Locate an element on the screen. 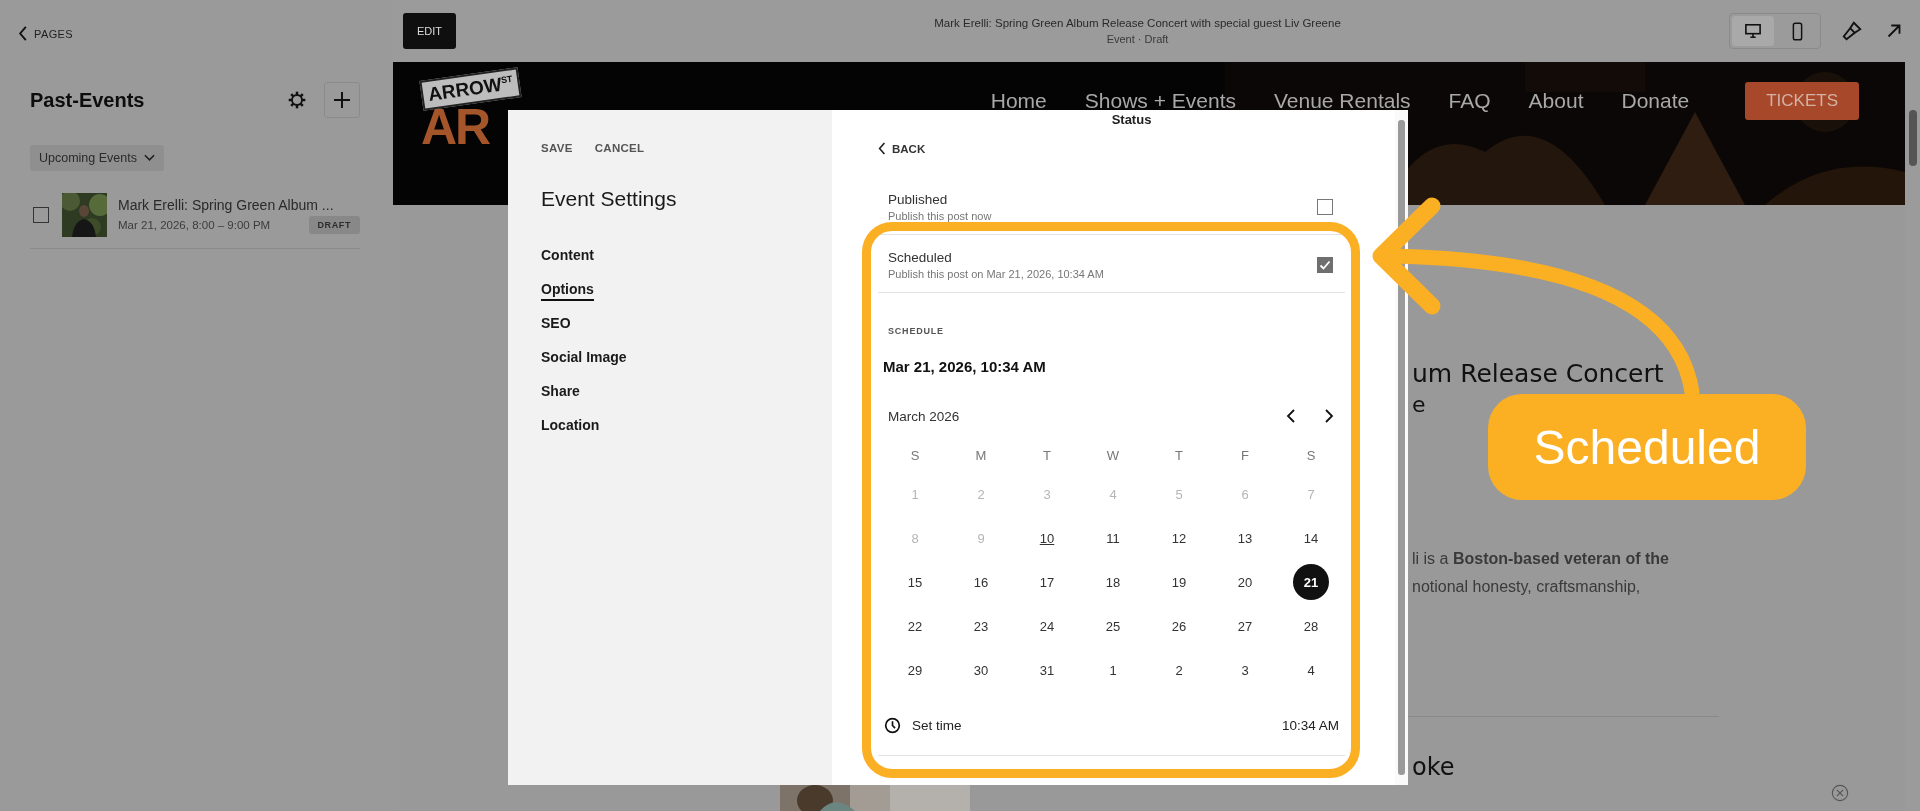 This screenshot has height=811, width=1920. month-label: March 2026 is located at coordinates (924, 416).